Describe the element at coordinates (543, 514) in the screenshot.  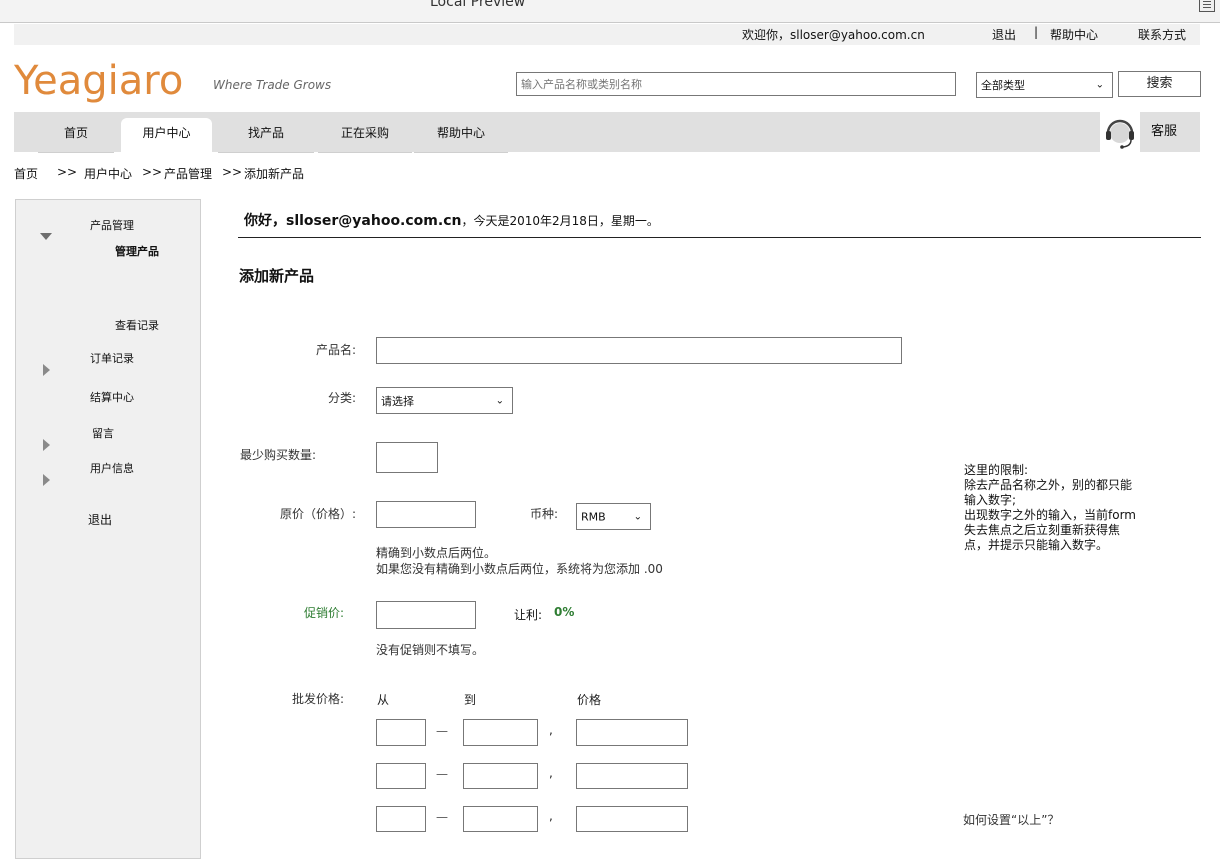
I see `currency-label: 币种:` at that location.